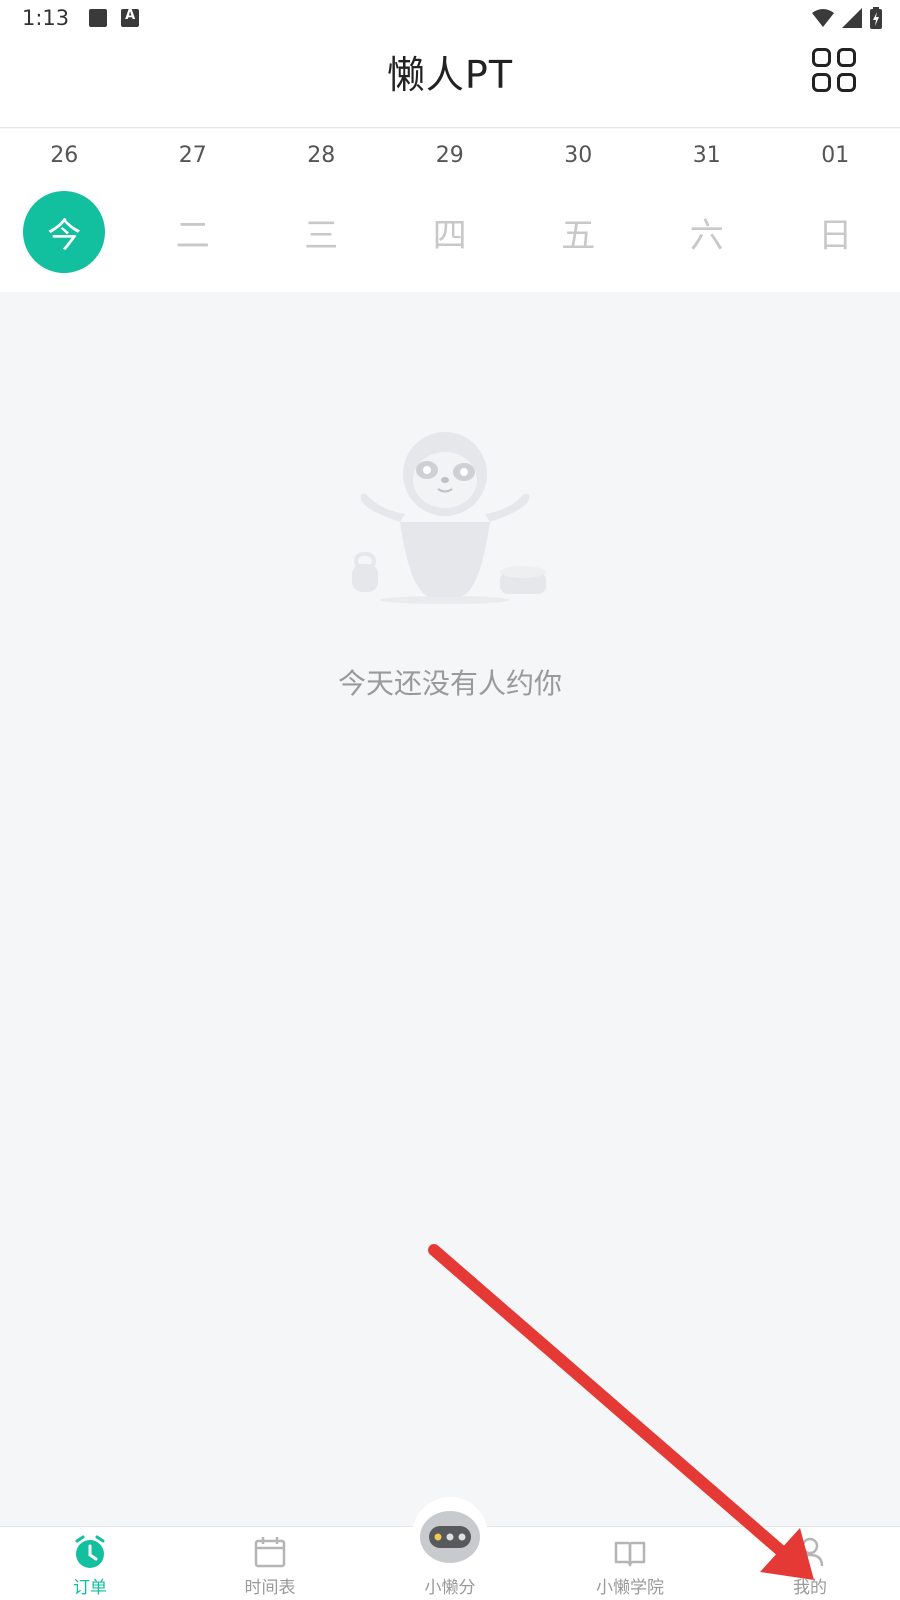  What do you see at coordinates (835, 210) in the screenshot?
I see `day-item-01: 01 日` at bounding box center [835, 210].